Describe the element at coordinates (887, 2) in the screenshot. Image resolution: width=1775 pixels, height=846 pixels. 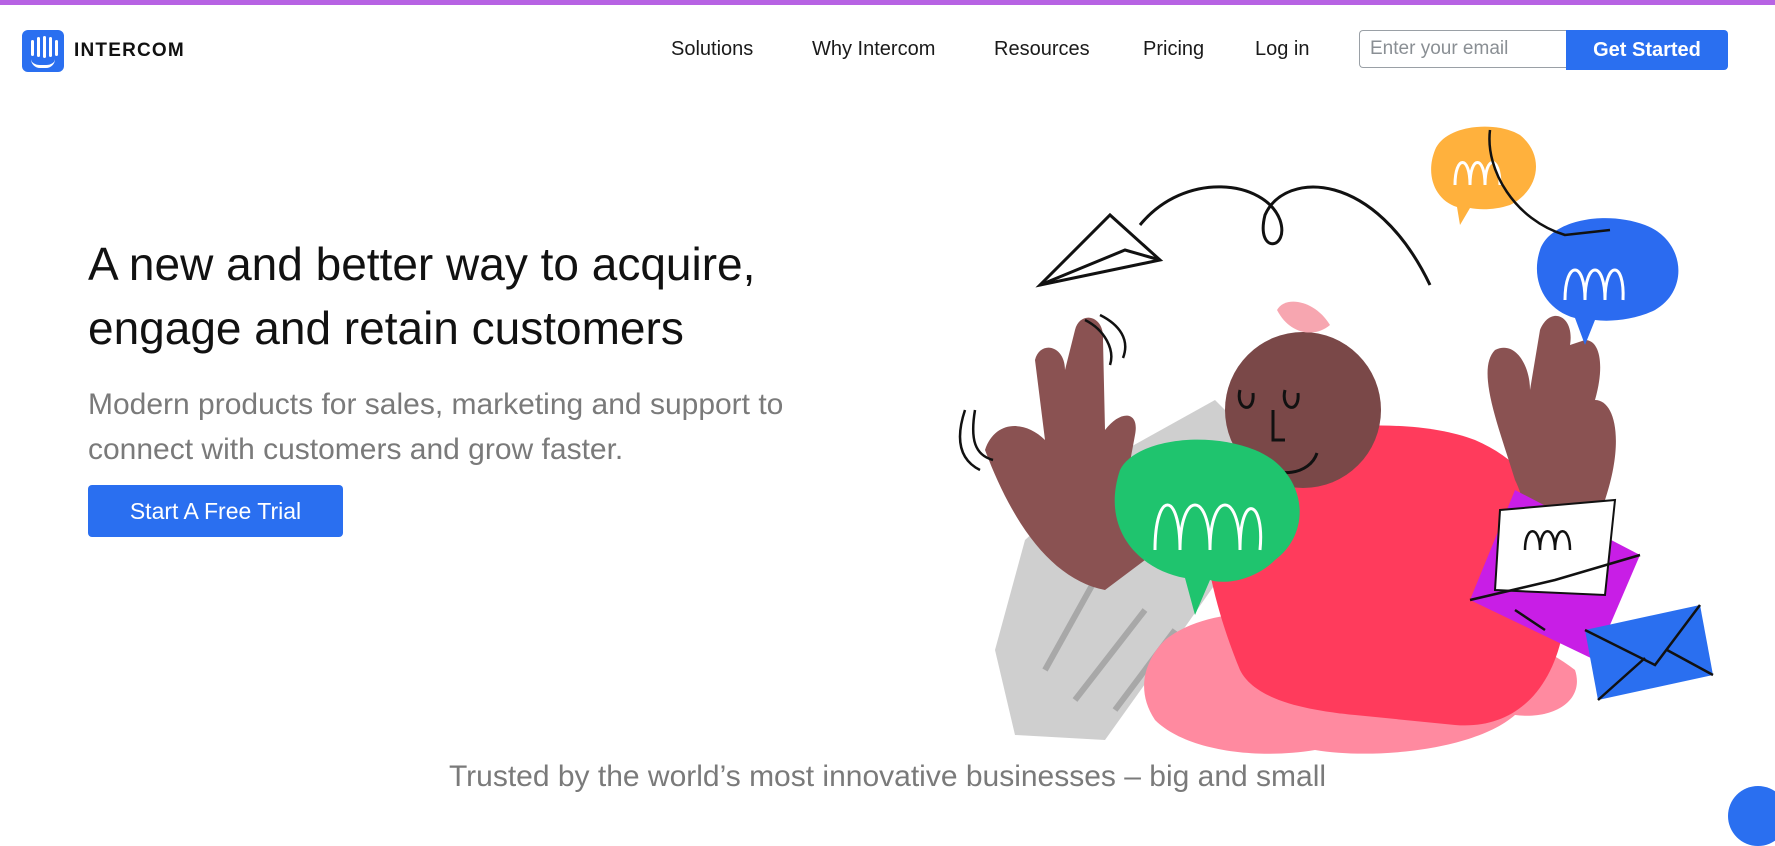
I see `top-accent-bar` at that location.